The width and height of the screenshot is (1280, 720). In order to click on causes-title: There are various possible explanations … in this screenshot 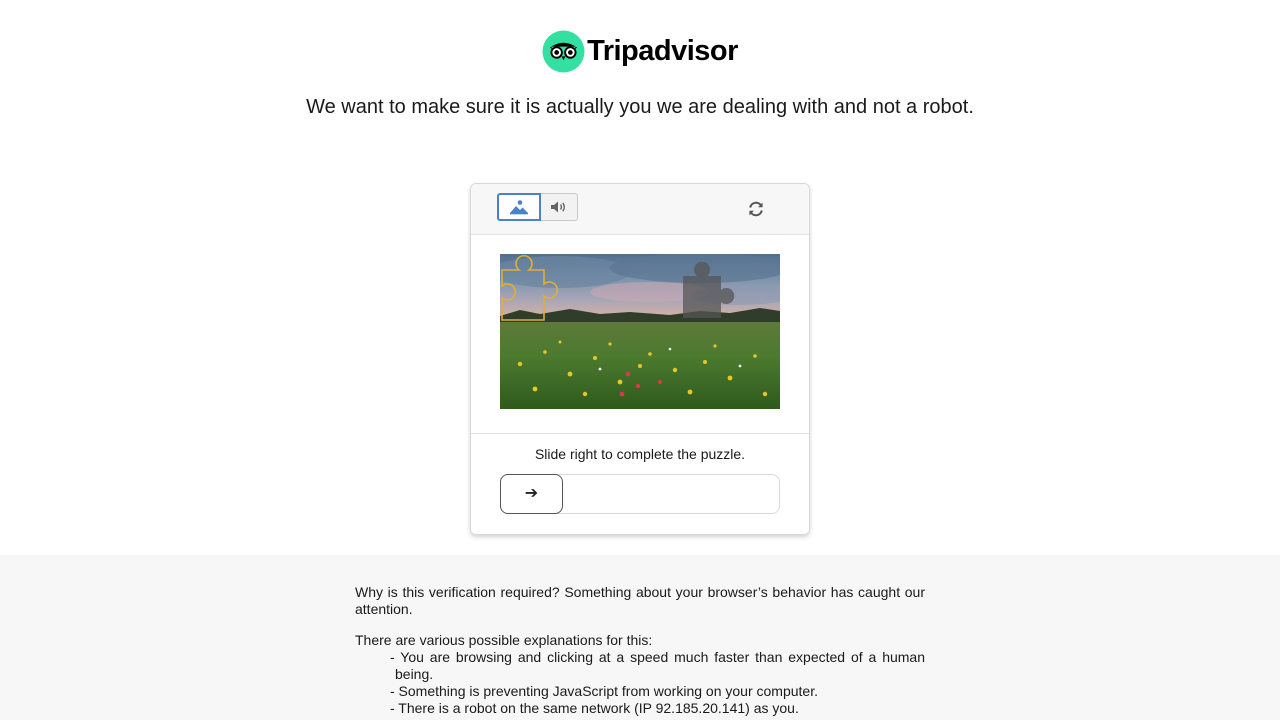, I will do `click(504, 640)`.